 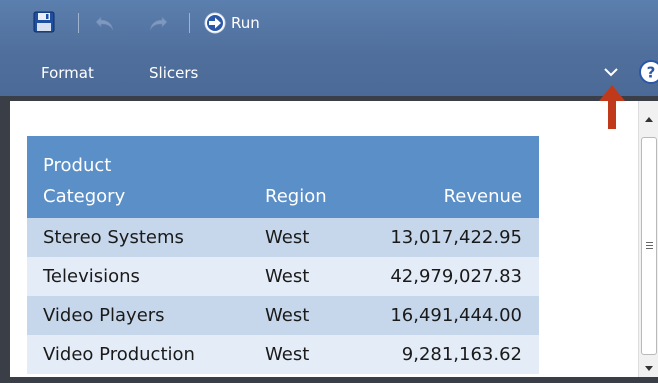 What do you see at coordinates (329, 73) in the screenshot?
I see `ribbon-tabs: Format Slicers` at bounding box center [329, 73].